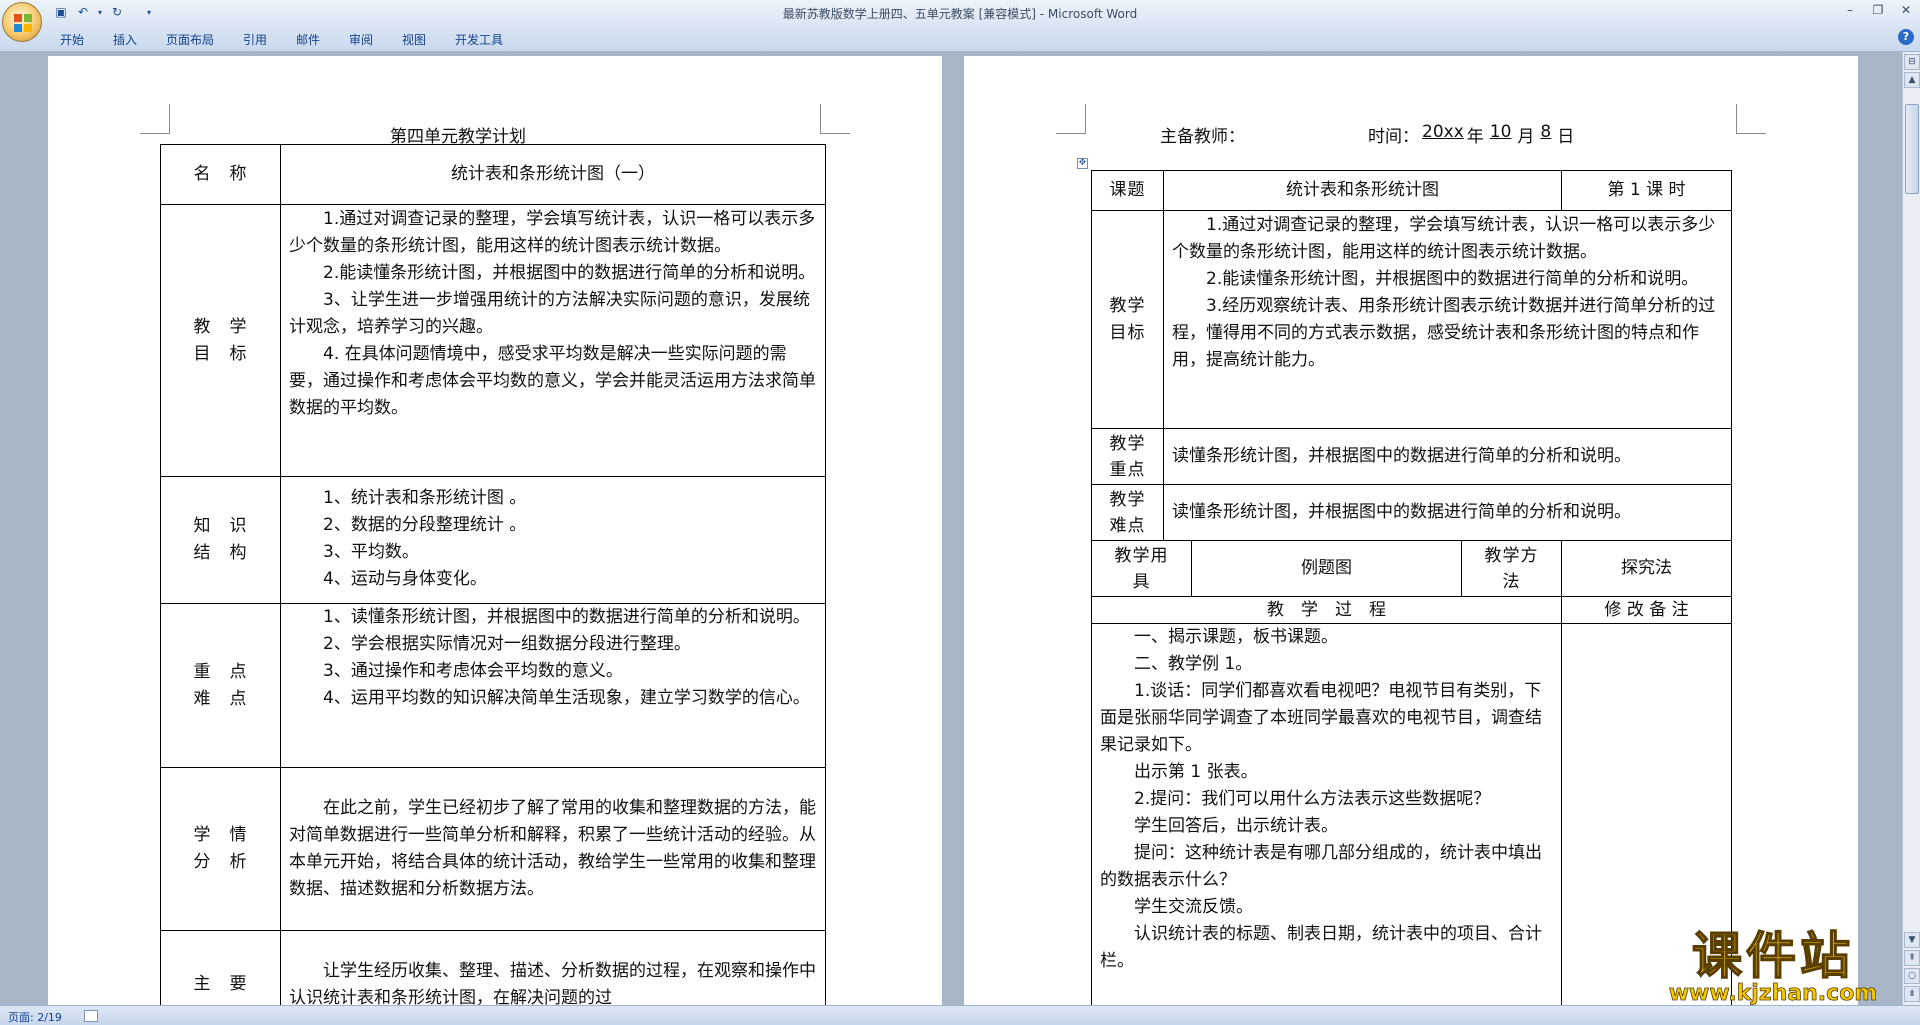 Image resolution: width=1920 pixels, height=1025 pixels. I want to click on tab-references: 引用, so click(255, 39).